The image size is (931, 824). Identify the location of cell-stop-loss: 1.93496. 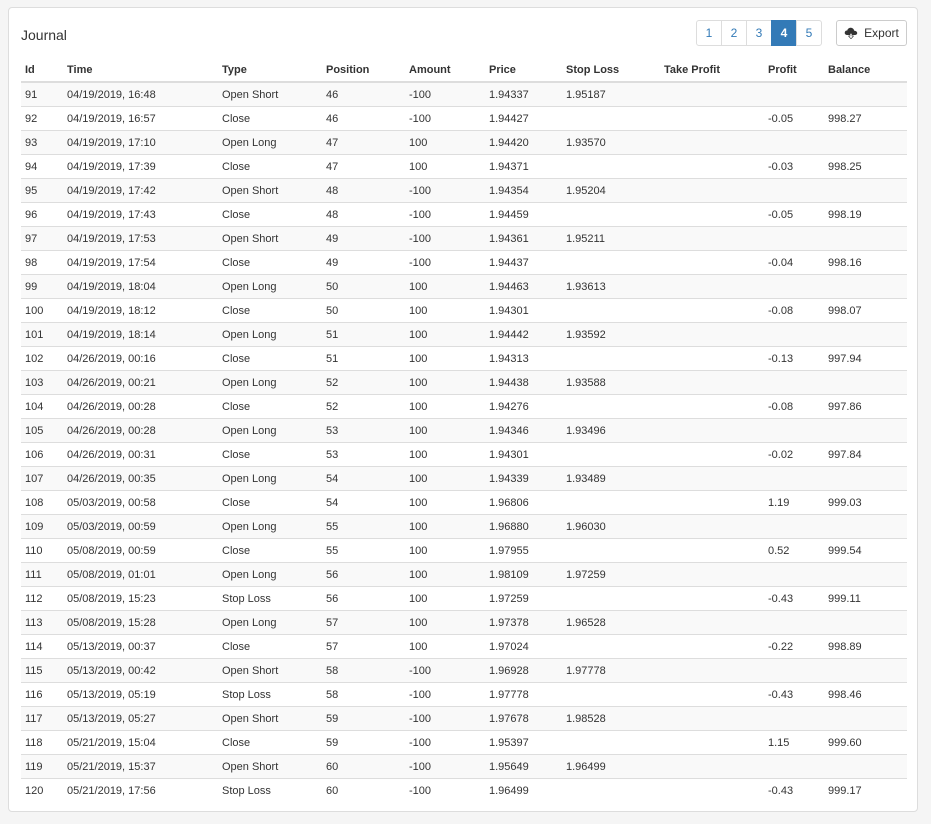
(611, 430).